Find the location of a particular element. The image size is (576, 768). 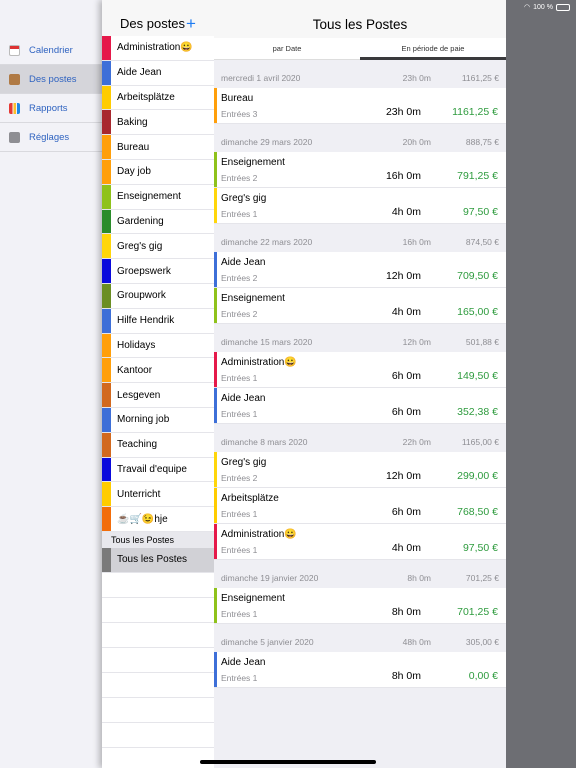

entry-row: Administration😀 Entrées 1 4h 0m 97,50 € is located at coordinates (360, 542).